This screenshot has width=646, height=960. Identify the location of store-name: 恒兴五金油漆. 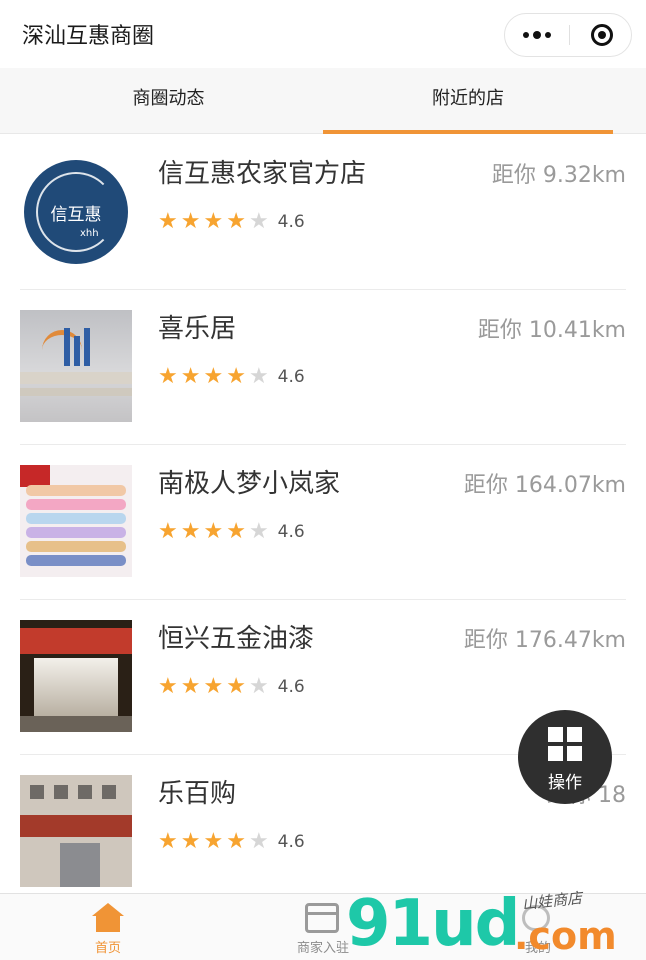
(236, 639).